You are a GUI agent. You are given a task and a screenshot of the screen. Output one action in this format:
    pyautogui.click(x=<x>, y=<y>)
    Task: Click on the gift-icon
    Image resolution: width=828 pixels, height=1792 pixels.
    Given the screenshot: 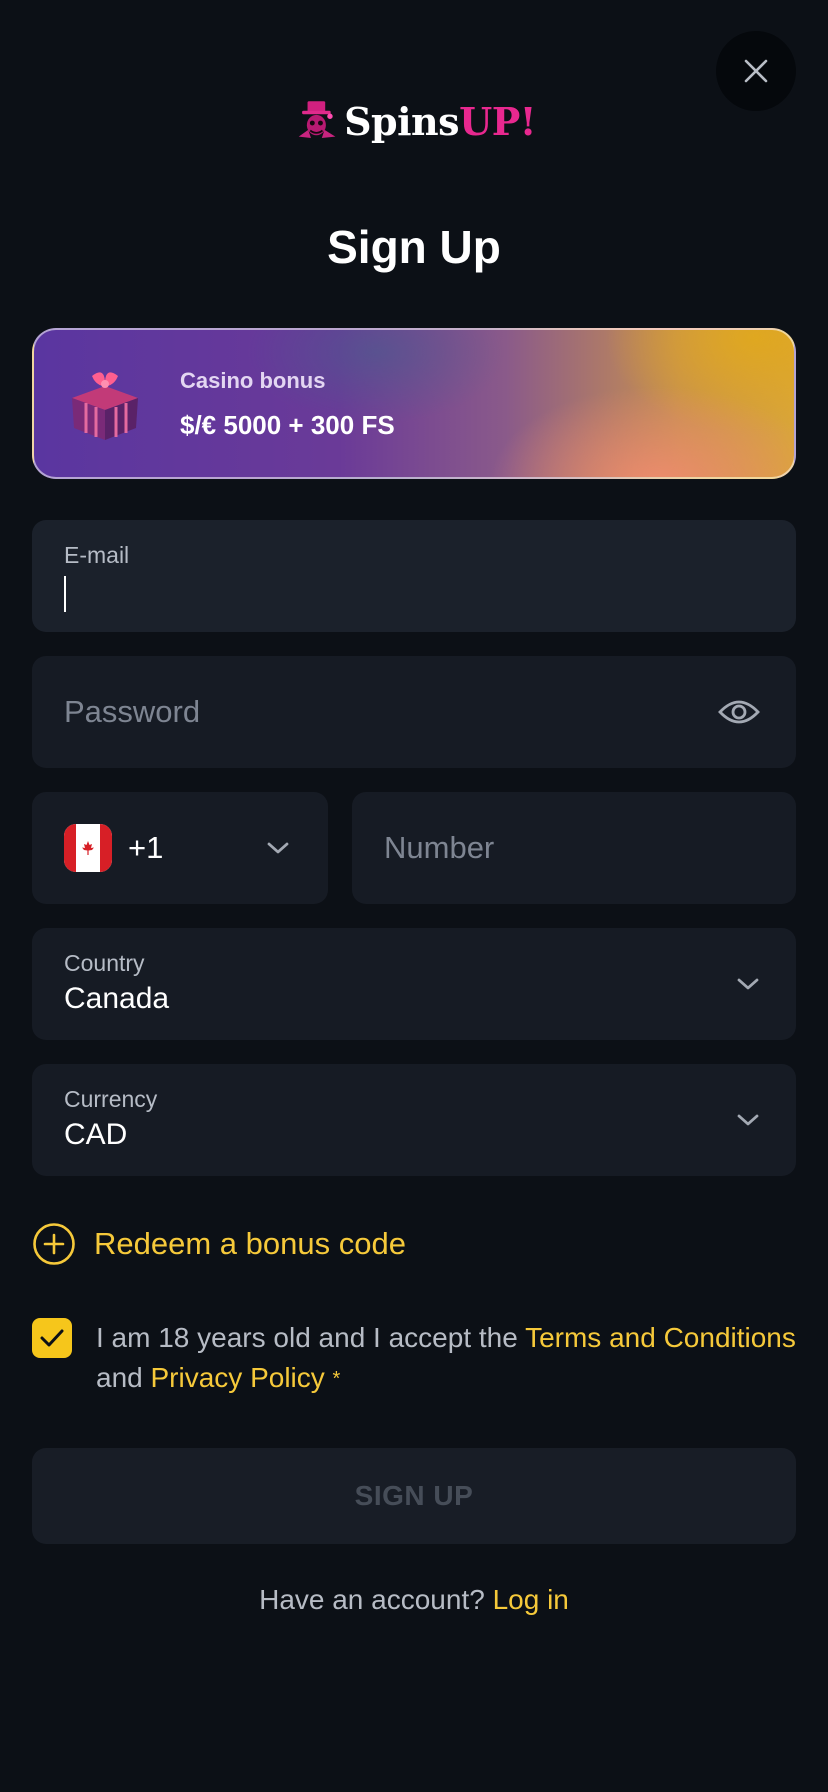 What is the action you would take?
    pyautogui.click(x=105, y=406)
    